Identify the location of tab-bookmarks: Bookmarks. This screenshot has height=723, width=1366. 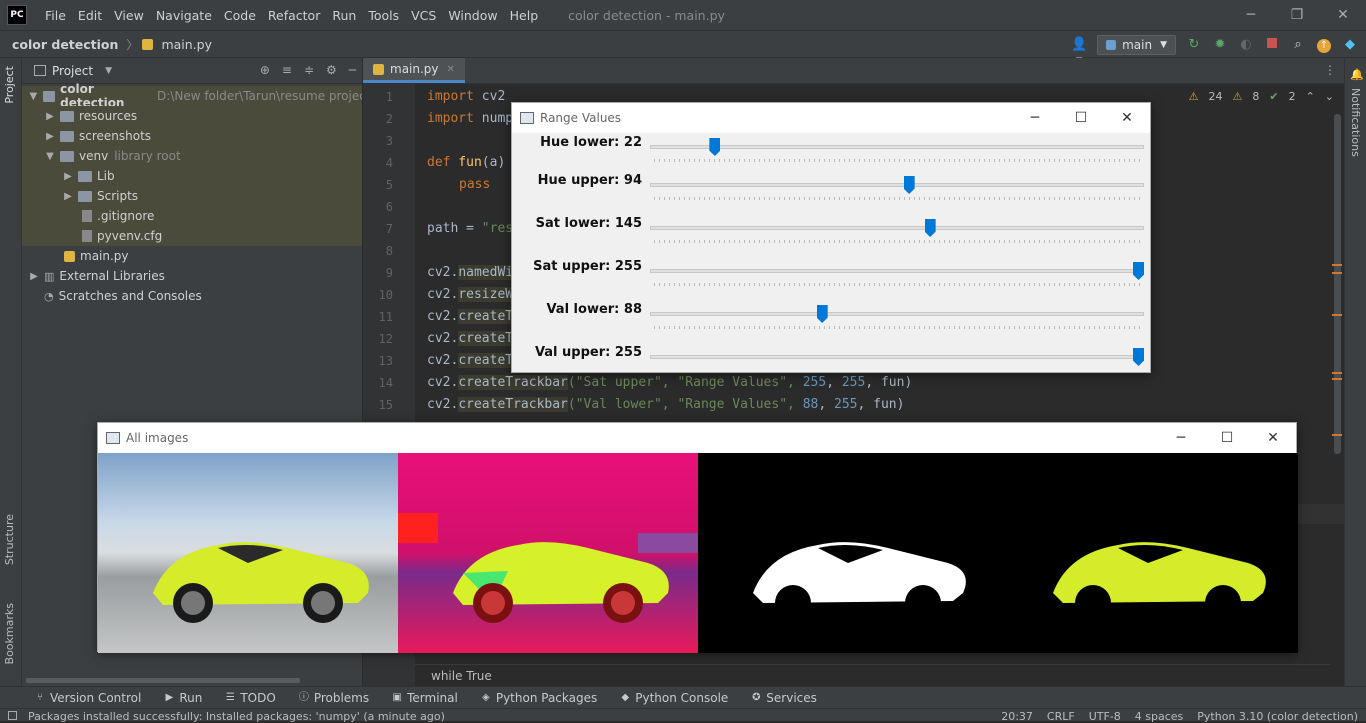
(9, 633).